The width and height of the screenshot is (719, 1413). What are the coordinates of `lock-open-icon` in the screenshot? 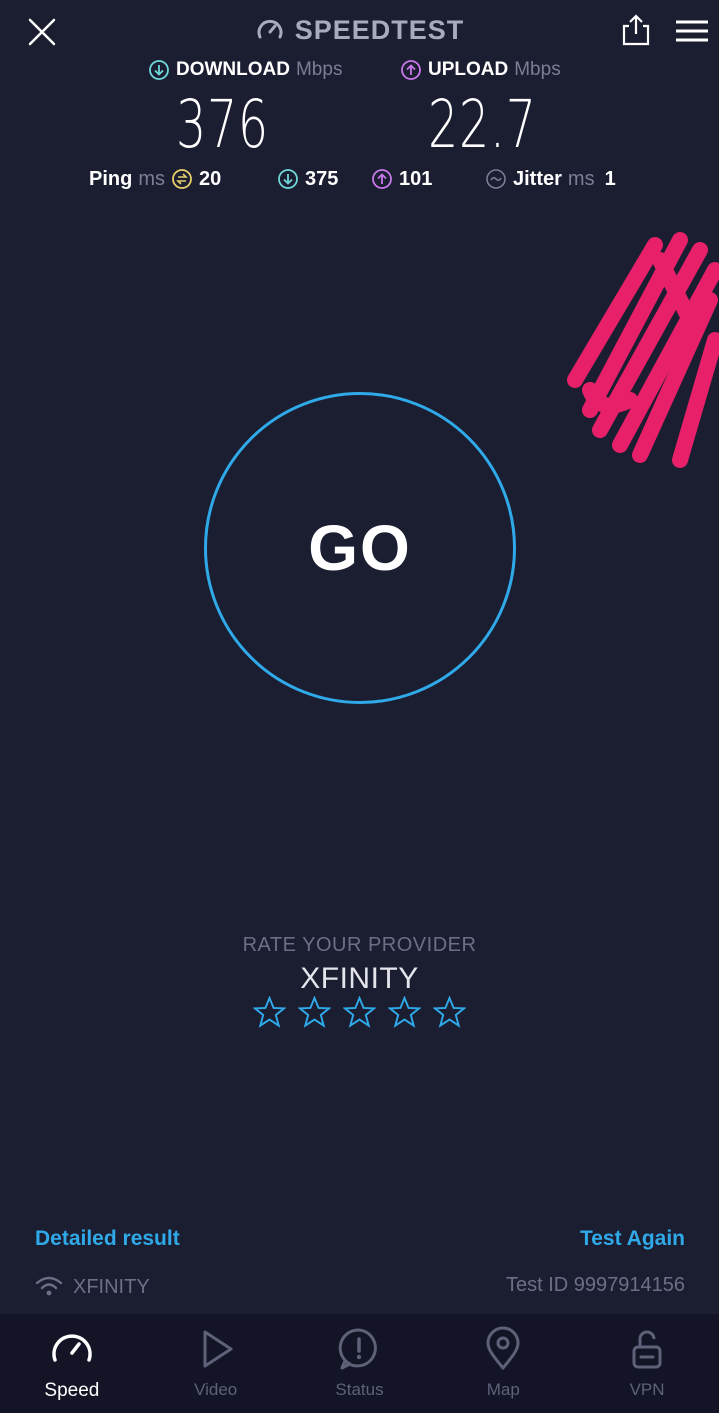 It's located at (647, 1349).